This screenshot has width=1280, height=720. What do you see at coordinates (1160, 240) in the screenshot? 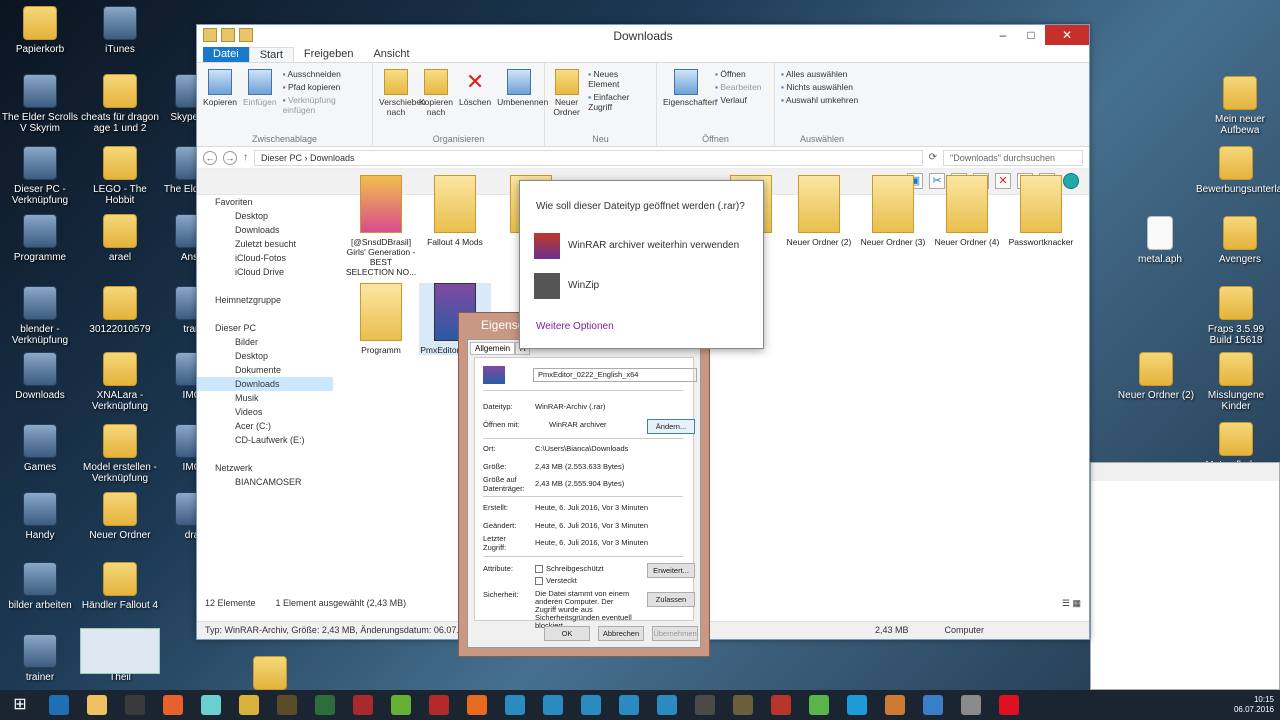
I see `desktop-icon: metal.aph` at bounding box center [1160, 240].